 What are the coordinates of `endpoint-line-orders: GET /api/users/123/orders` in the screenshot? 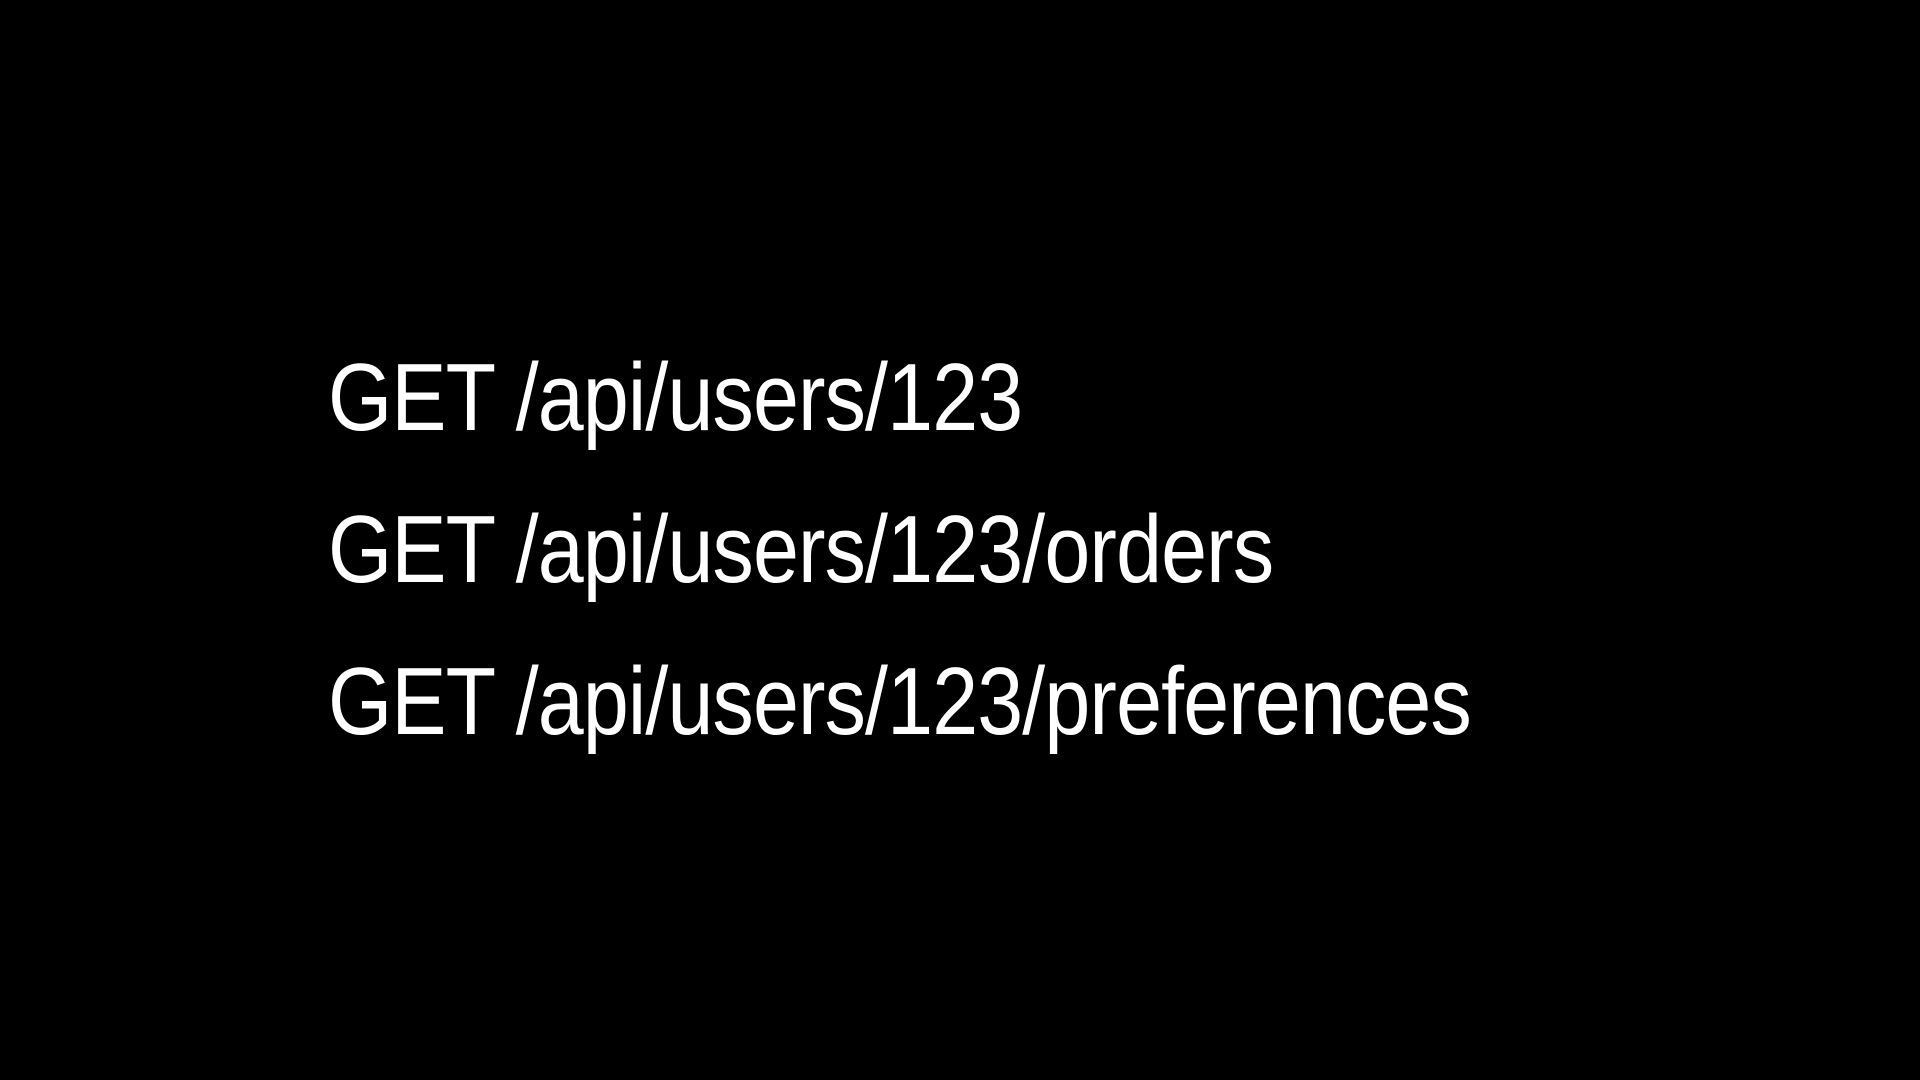 It's located at (801, 549).